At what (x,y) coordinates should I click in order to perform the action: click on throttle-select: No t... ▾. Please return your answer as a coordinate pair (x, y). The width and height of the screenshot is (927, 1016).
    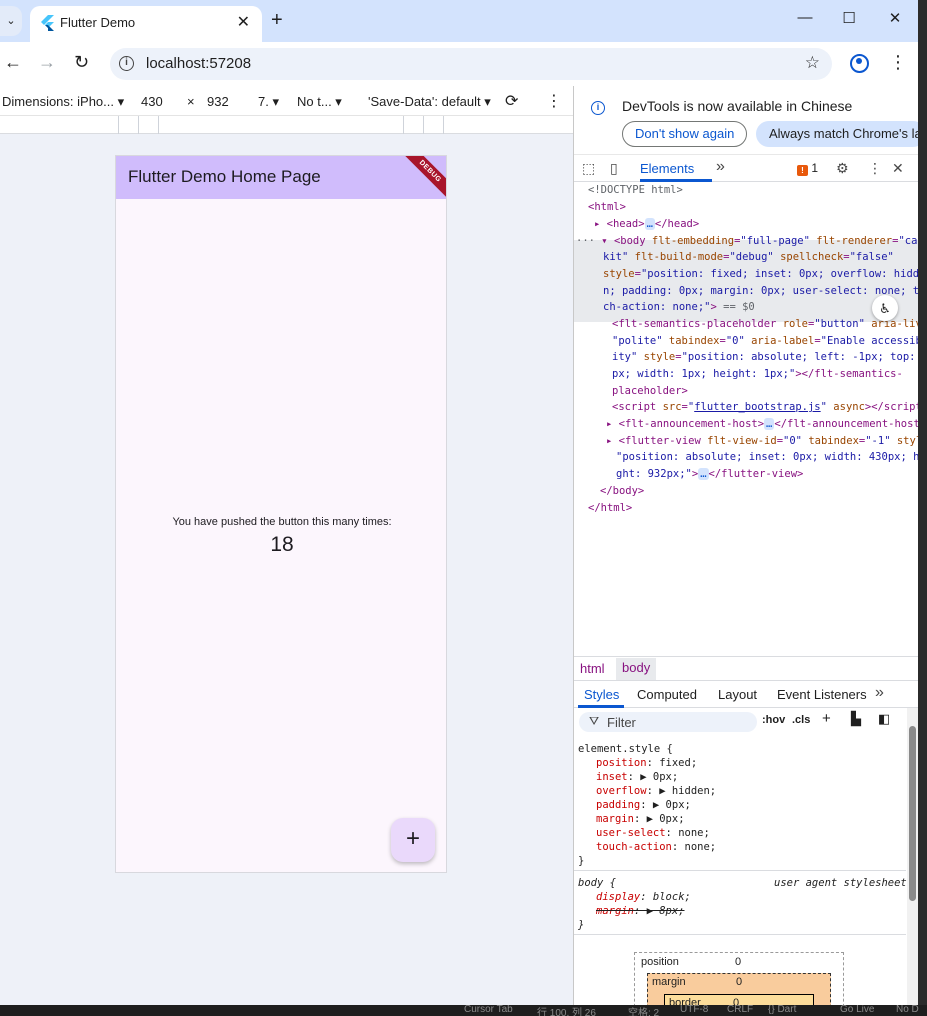
    Looking at the image, I should click on (319, 102).